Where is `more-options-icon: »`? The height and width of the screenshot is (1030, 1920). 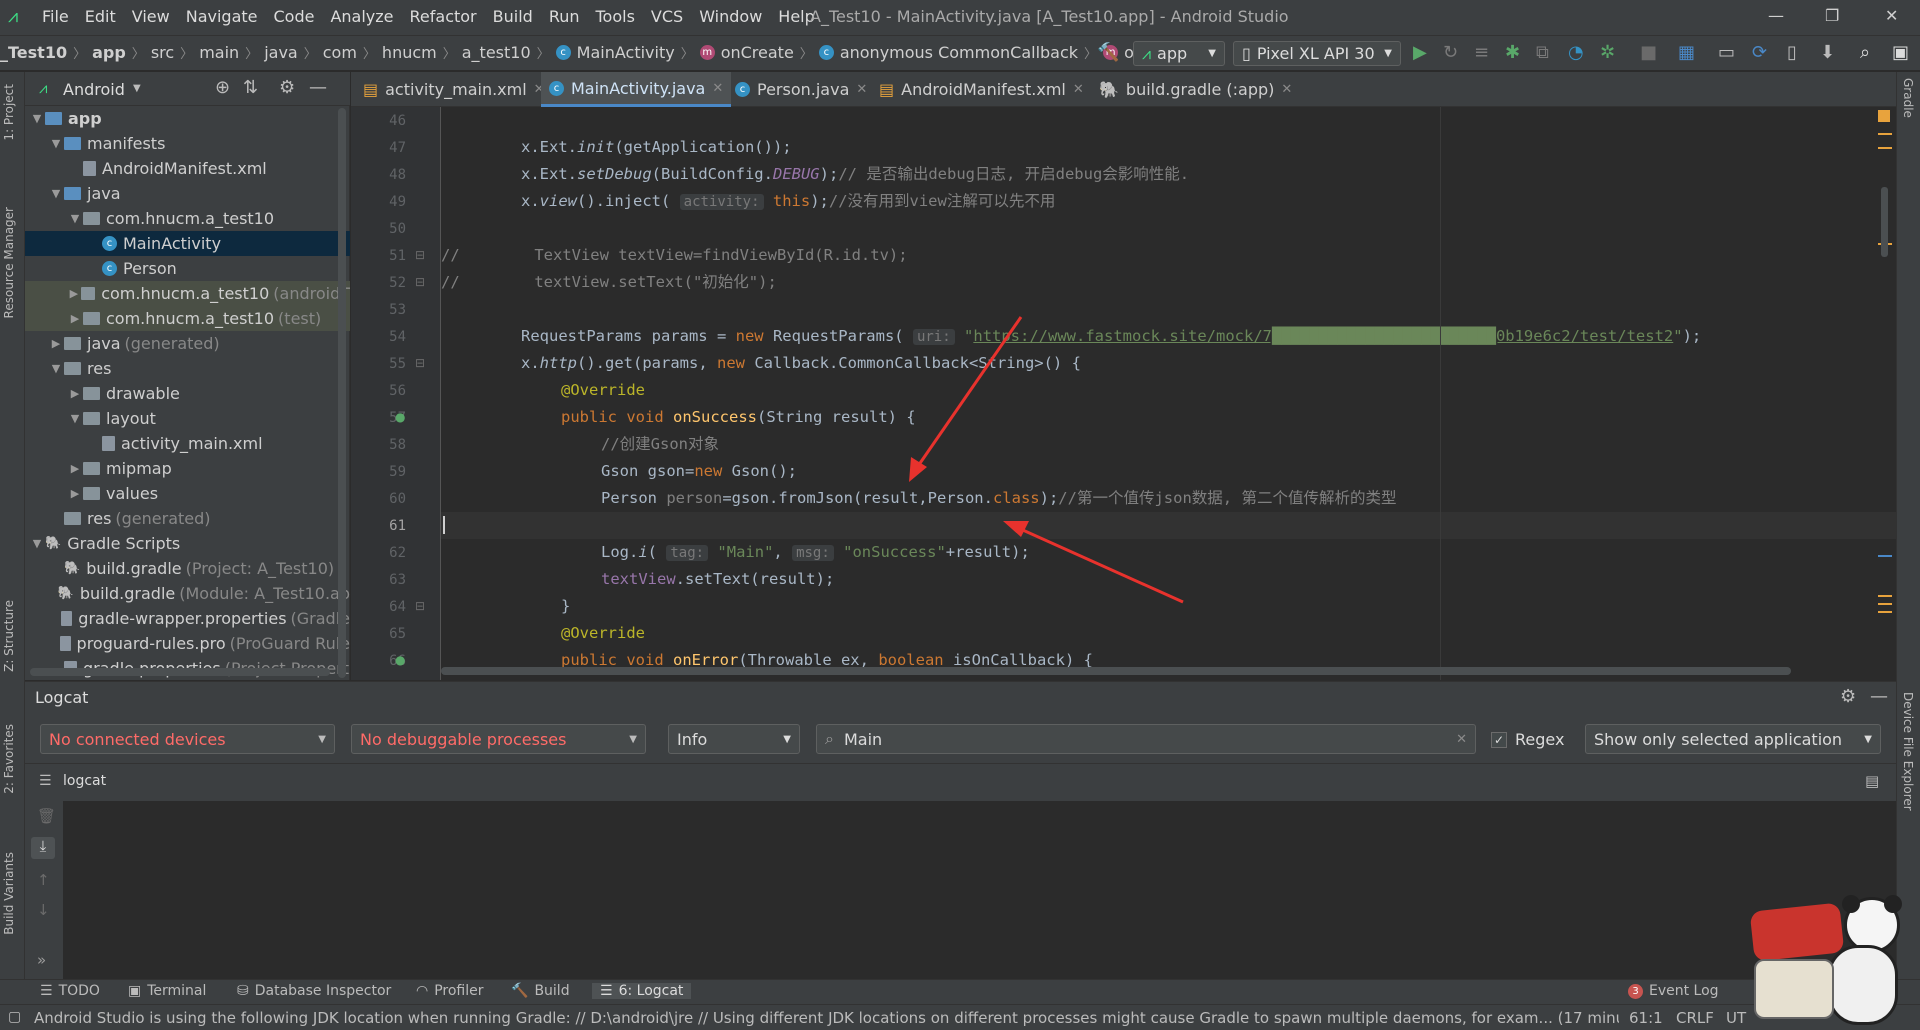
more-options-icon: » is located at coordinates (41, 960).